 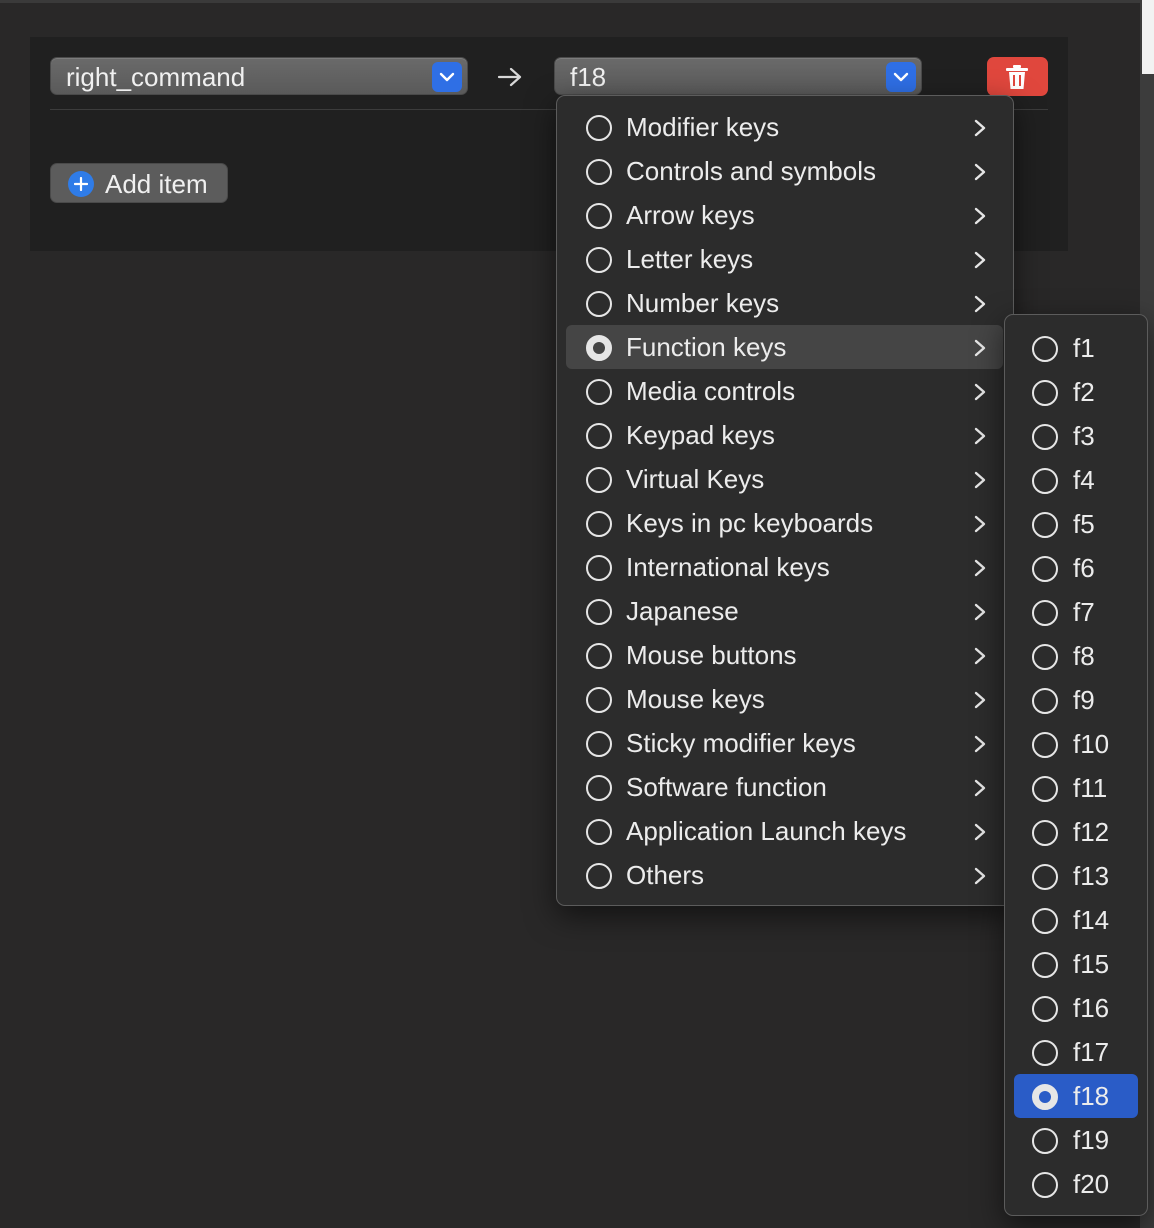 I want to click on submenu-item-f6: f6, so click(x=1076, y=568).